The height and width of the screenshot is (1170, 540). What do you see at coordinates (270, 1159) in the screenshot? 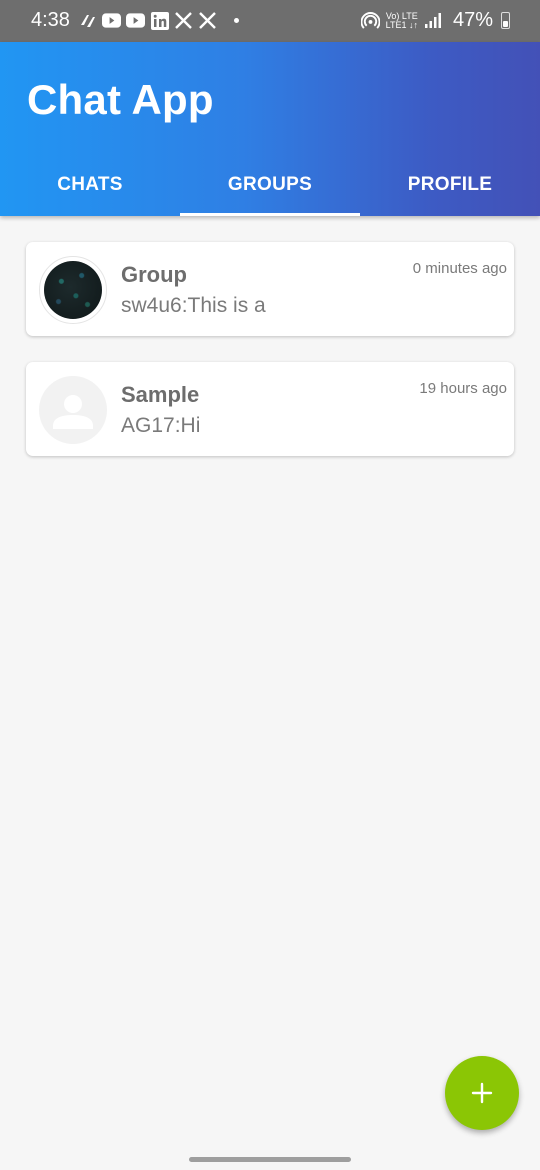
I see `home-indicator` at bounding box center [270, 1159].